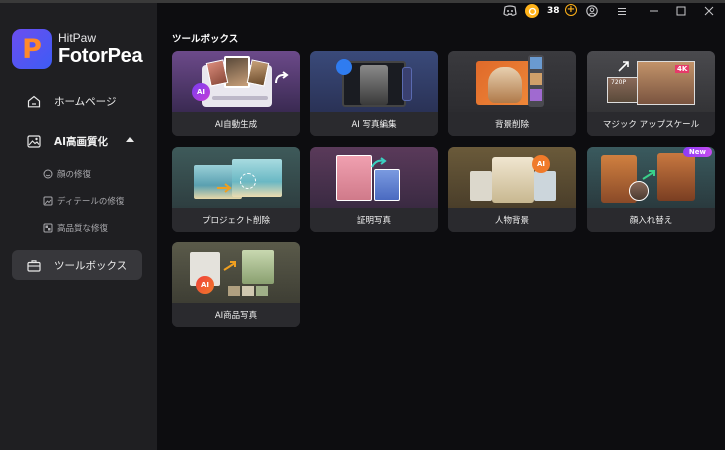 The image size is (725, 450). I want to click on card-thumbnail: 720P 4K, so click(651, 81).